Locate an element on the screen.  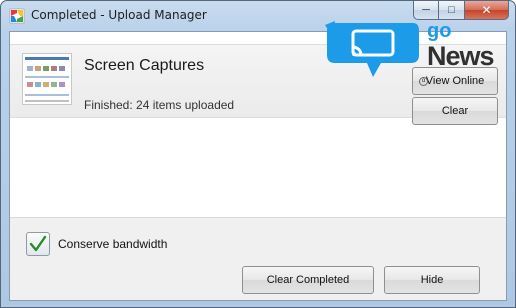
checkmark-icon is located at coordinates (38, 243).